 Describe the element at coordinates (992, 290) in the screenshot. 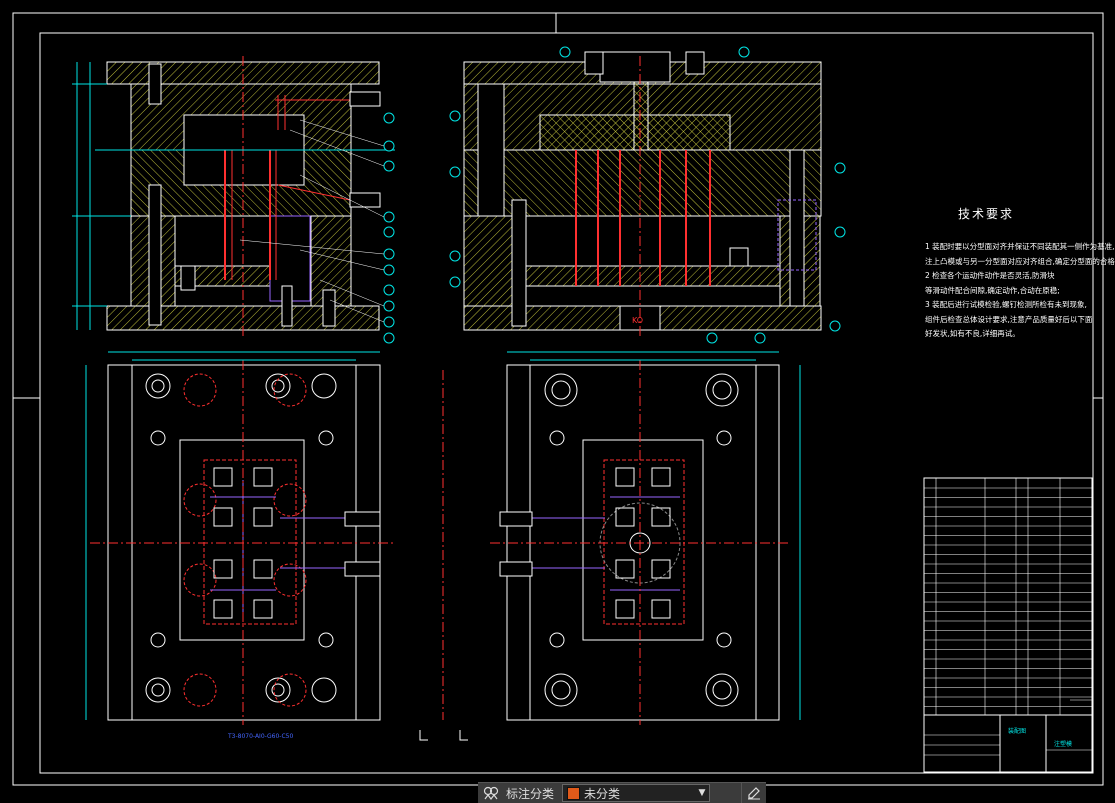

I see `tech-requirement-line: 等滑动件配合间隙,确定动作,合动在原稳;` at that location.